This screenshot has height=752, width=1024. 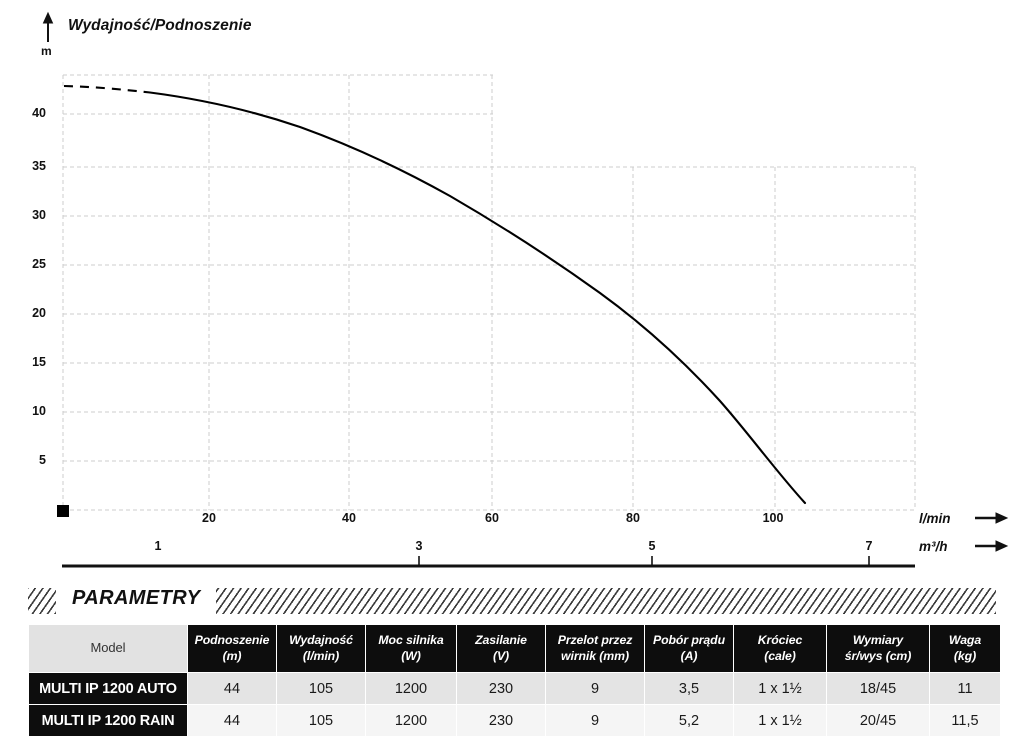 What do you see at coordinates (965, 688) in the screenshot?
I see `cell-waga: 11` at bounding box center [965, 688].